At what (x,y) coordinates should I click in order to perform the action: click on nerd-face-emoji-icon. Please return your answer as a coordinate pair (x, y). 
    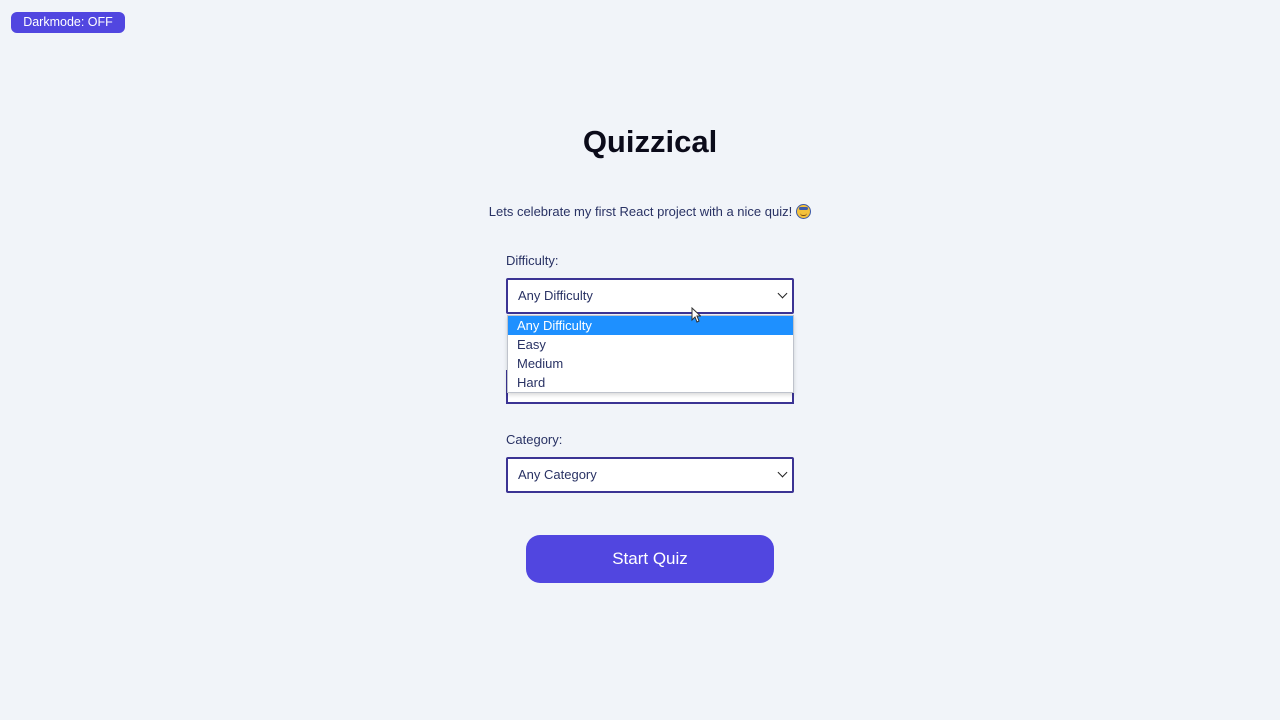
    Looking at the image, I should click on (804, 211).